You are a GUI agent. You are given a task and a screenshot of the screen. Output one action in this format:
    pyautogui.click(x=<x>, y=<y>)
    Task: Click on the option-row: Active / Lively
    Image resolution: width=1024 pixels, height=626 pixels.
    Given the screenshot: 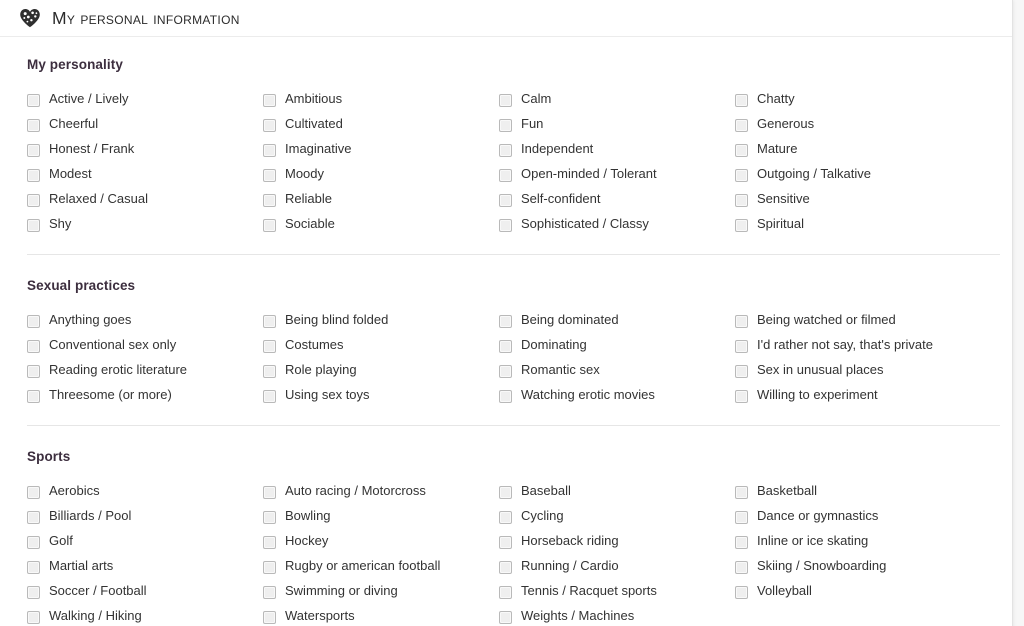 What is the action you would take?
    pyautogui.click(x=145, y=103)
    